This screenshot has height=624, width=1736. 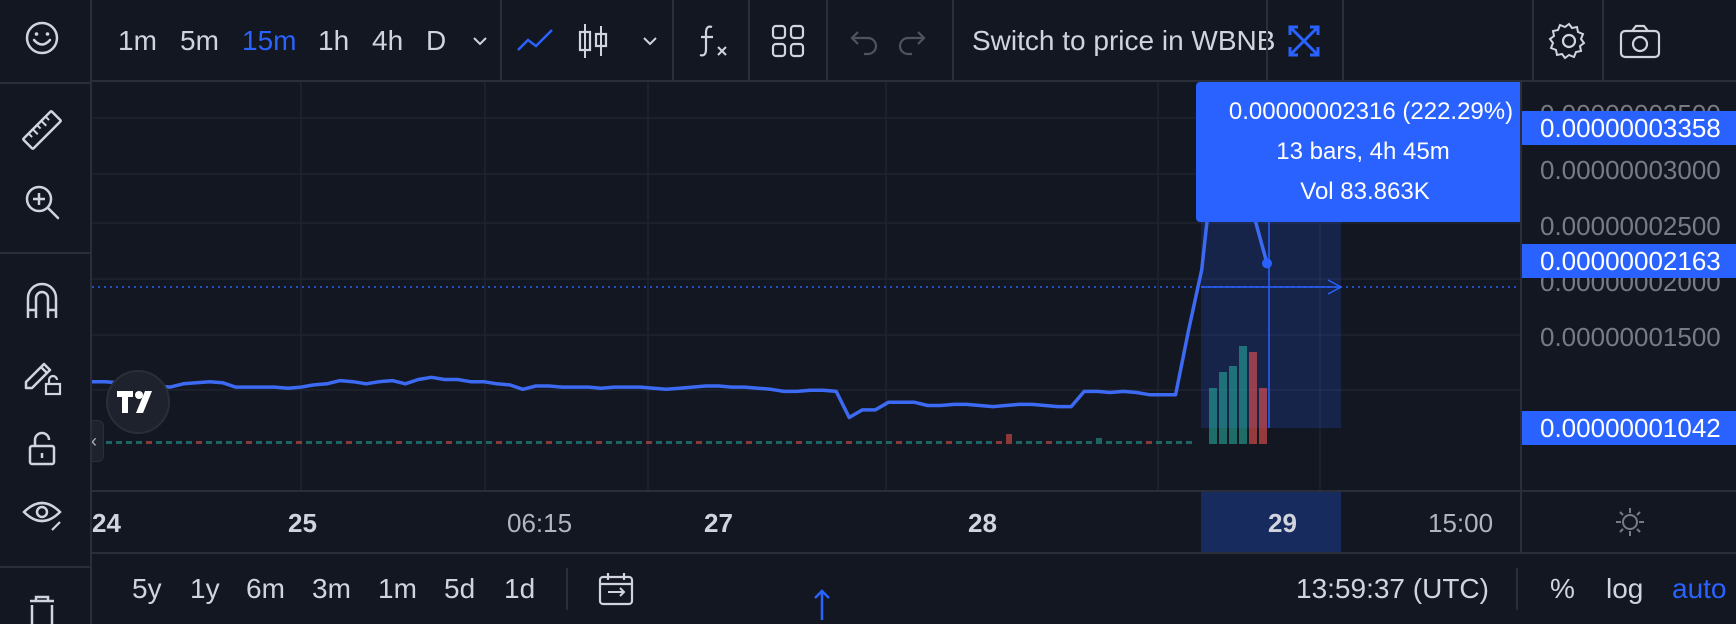 I want to click on candles-chart-type-icon, so click(x=593, y=41).